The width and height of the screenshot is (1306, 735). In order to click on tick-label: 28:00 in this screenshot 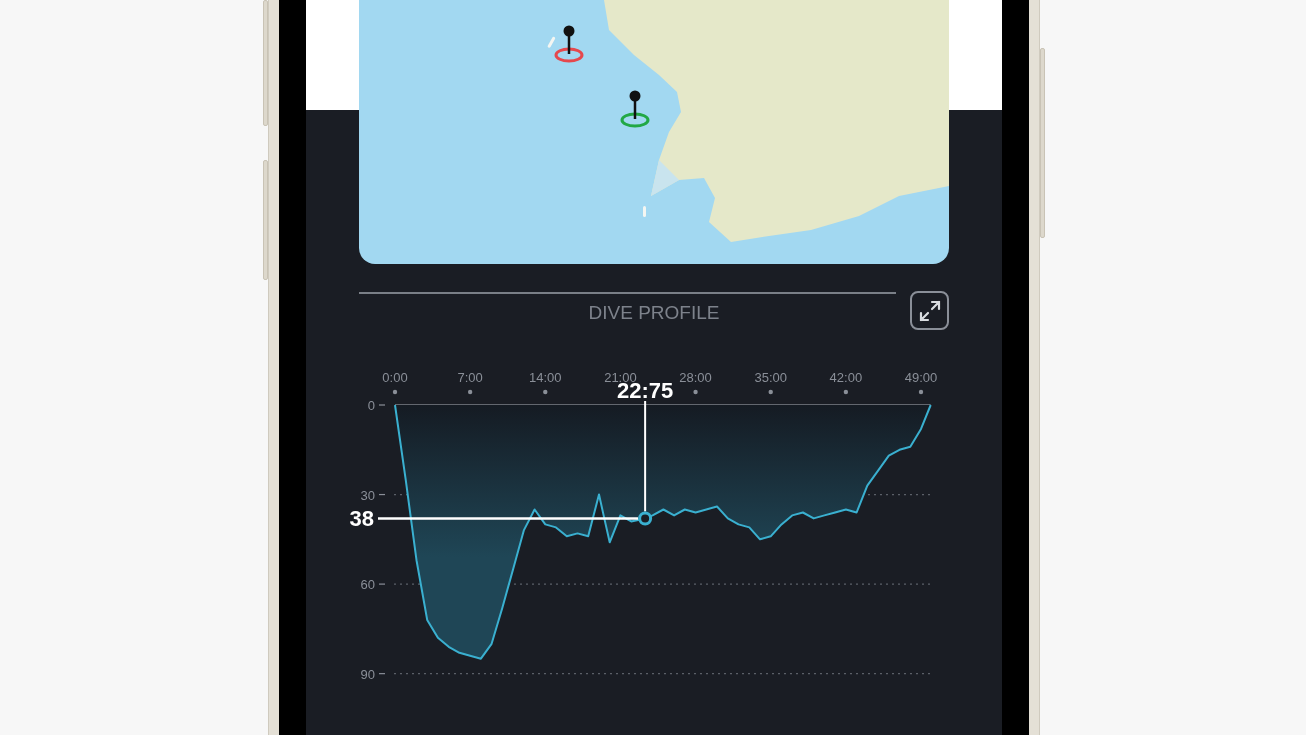, I will do `click(695, 377)`.